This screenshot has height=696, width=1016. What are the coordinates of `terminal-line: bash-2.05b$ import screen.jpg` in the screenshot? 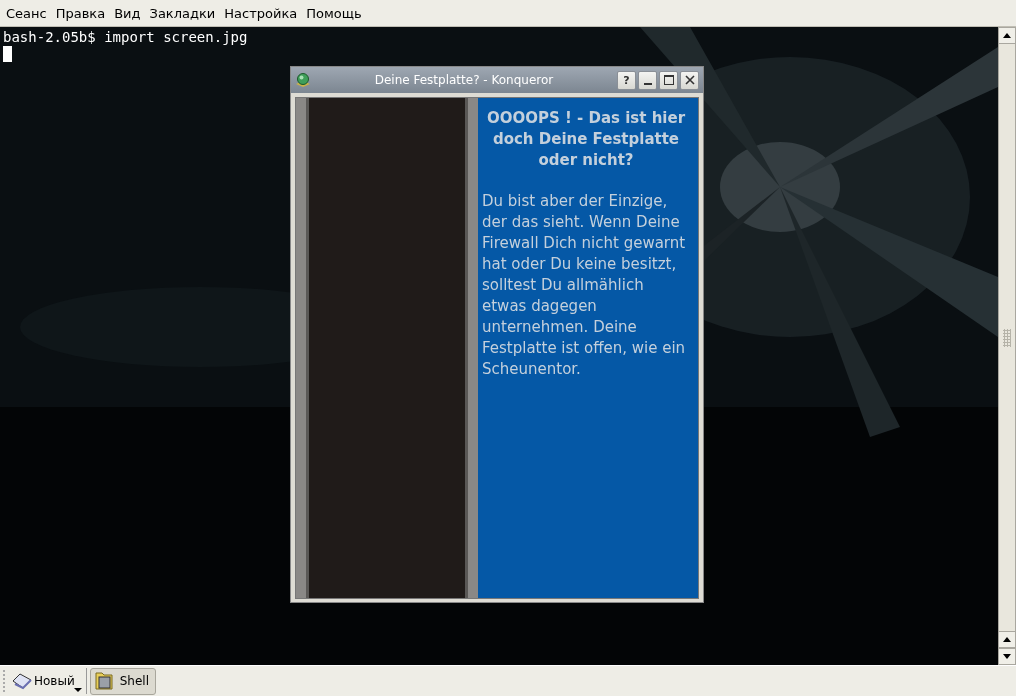 It's located at (126, 37).